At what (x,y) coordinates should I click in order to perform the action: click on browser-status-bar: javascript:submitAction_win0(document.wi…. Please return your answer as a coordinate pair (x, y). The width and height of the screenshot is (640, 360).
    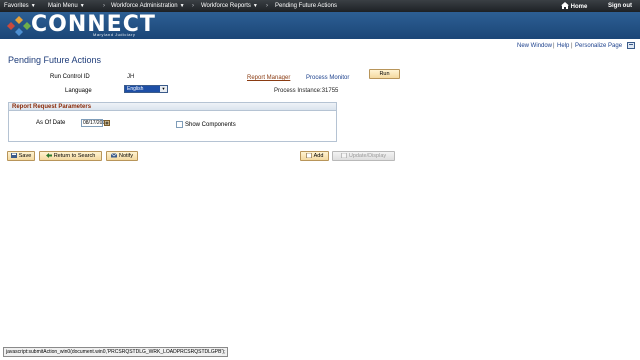
    Looking at the image, I should click on (116, 352).